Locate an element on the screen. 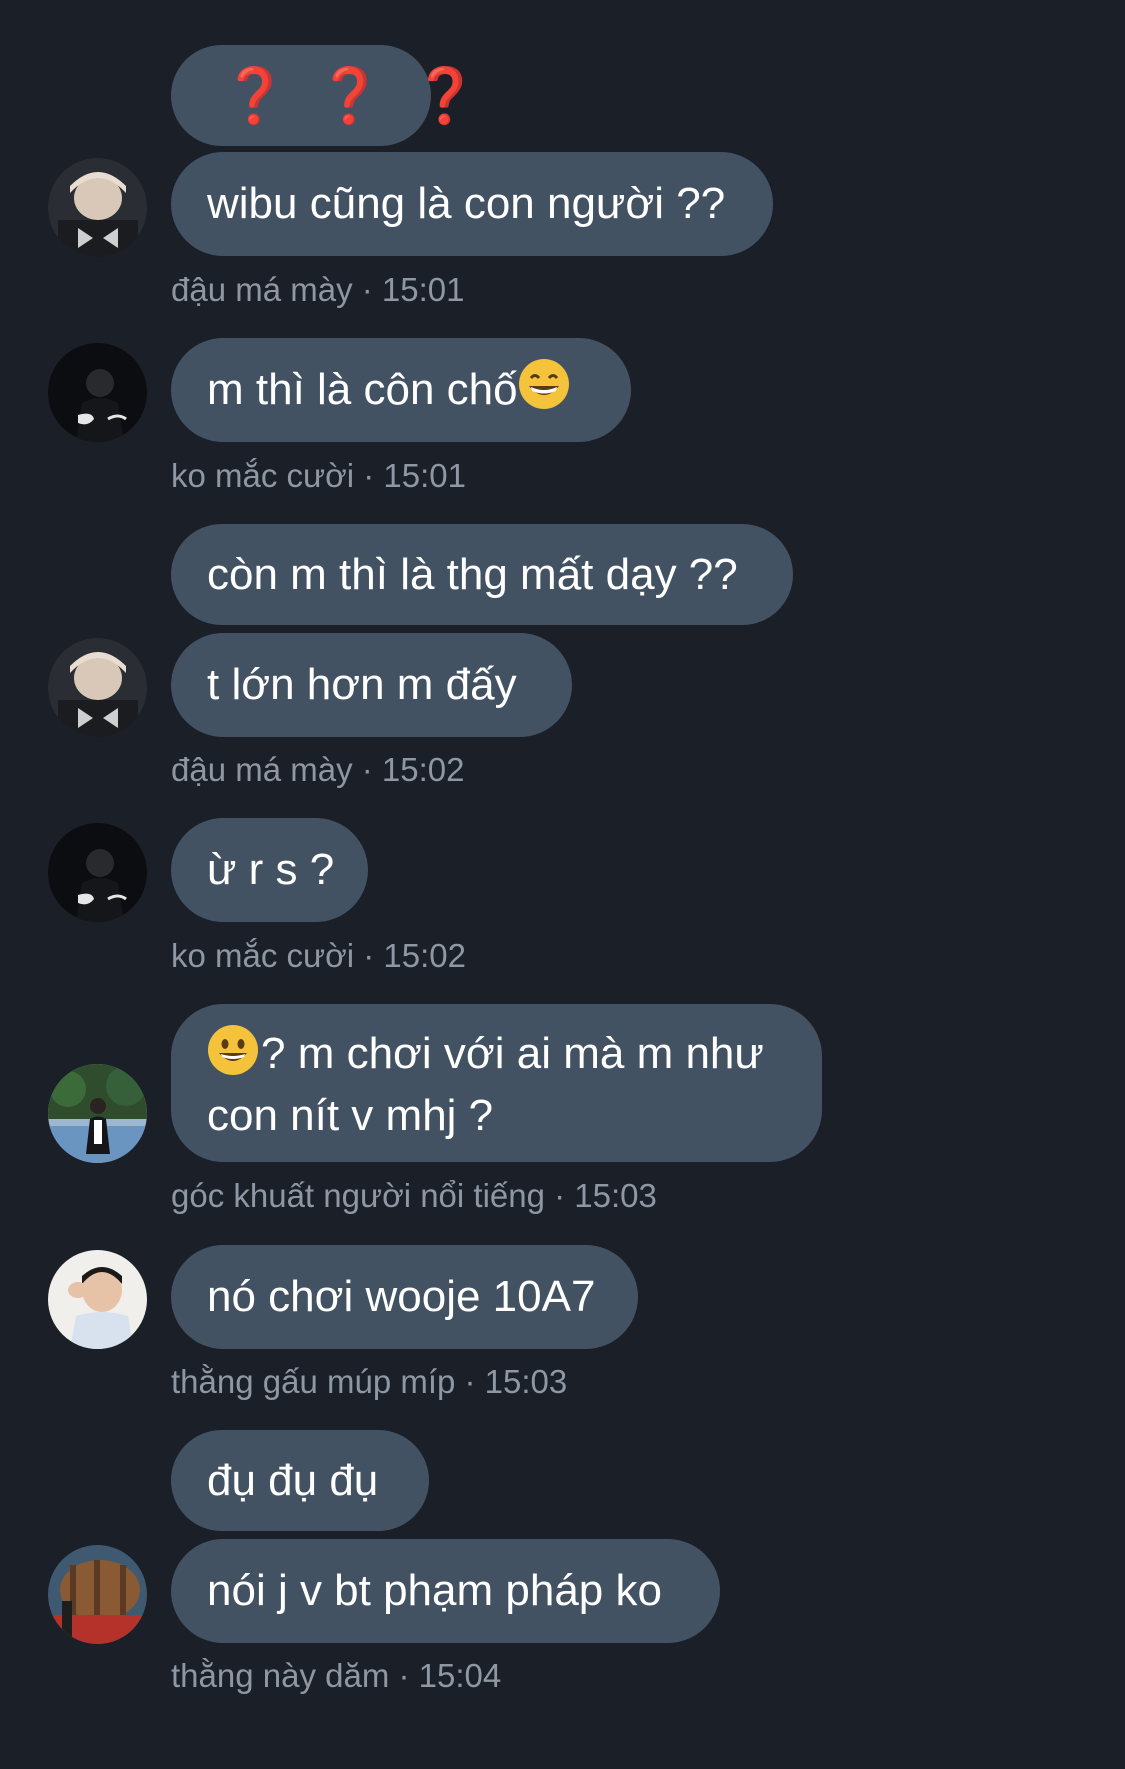 Image resolution: width=1125 pixels, height=1769 pixels. message-text: wibu cũng là con người ?? is located at coordinates (466, 203).